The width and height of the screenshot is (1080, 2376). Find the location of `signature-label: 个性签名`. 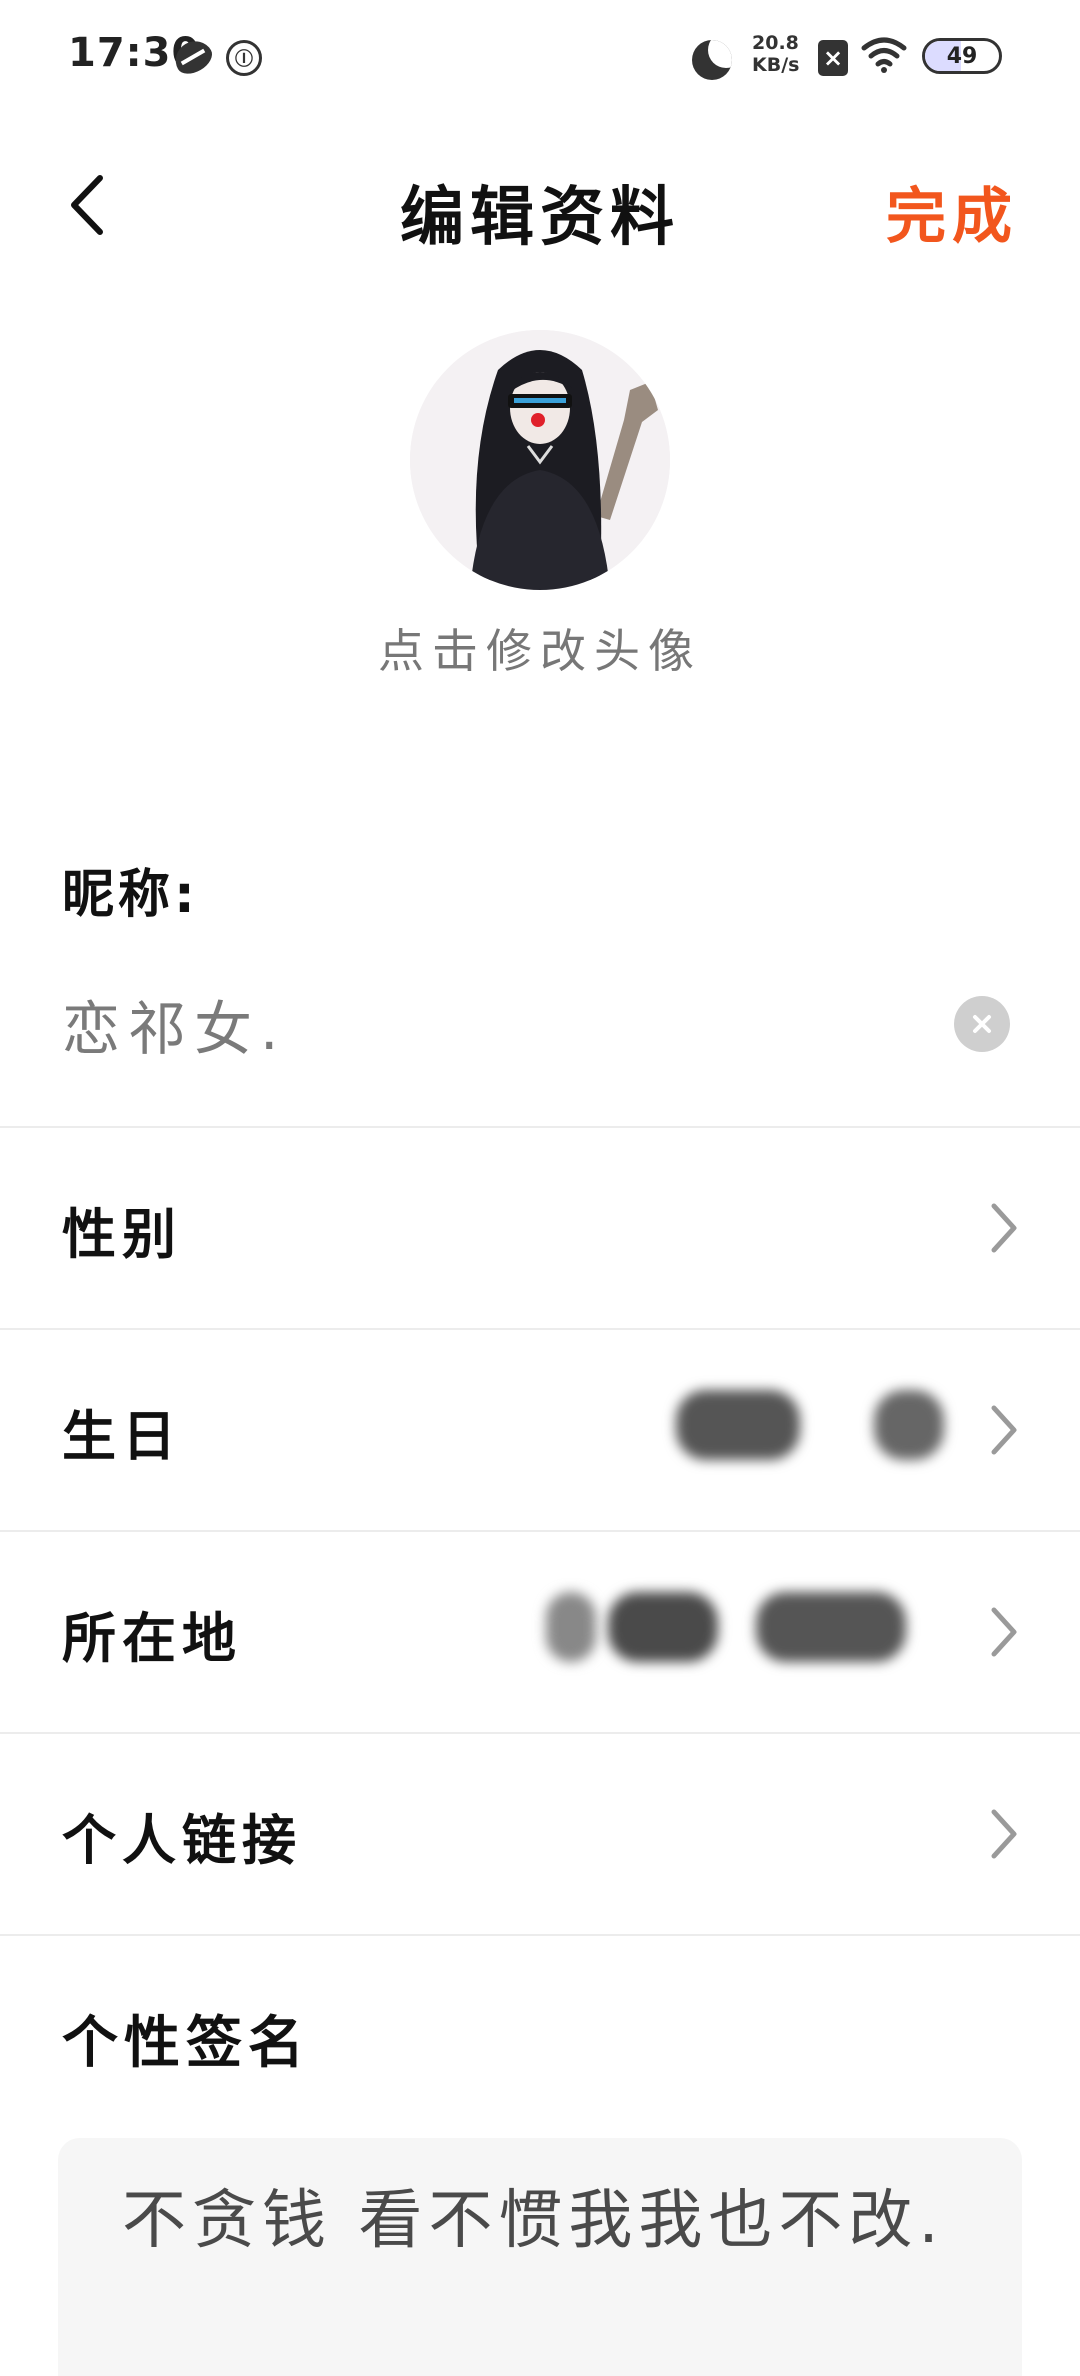

signature-label: 个性签名 is located at coordinates (186, 2043).